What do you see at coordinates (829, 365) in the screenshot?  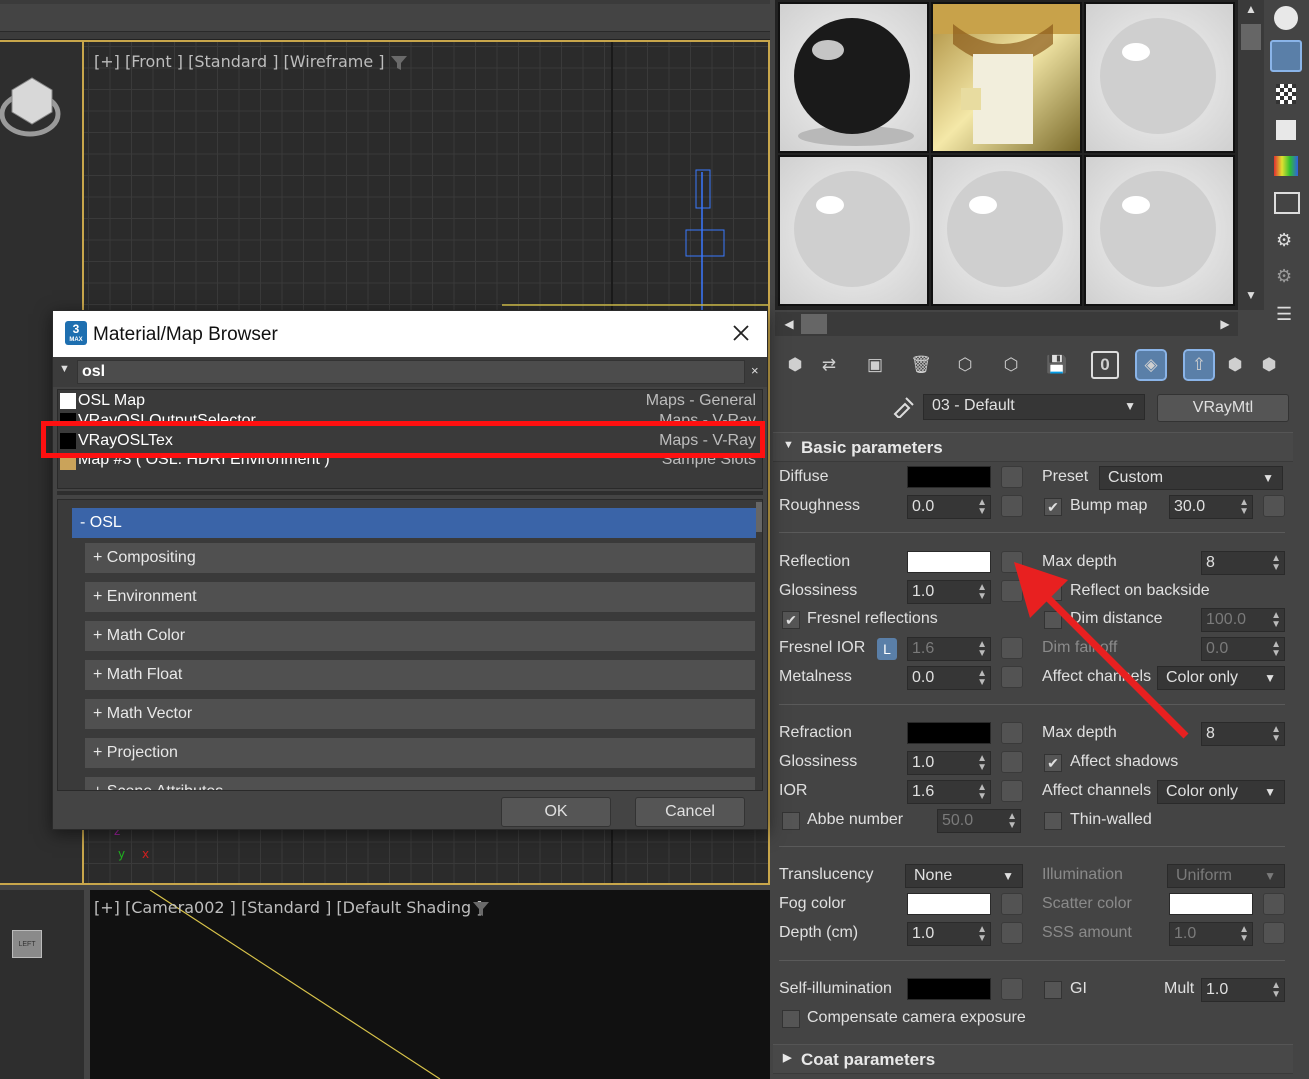 I see `put-to-scene-icon: ⇄` at bounding box center [829, 365].